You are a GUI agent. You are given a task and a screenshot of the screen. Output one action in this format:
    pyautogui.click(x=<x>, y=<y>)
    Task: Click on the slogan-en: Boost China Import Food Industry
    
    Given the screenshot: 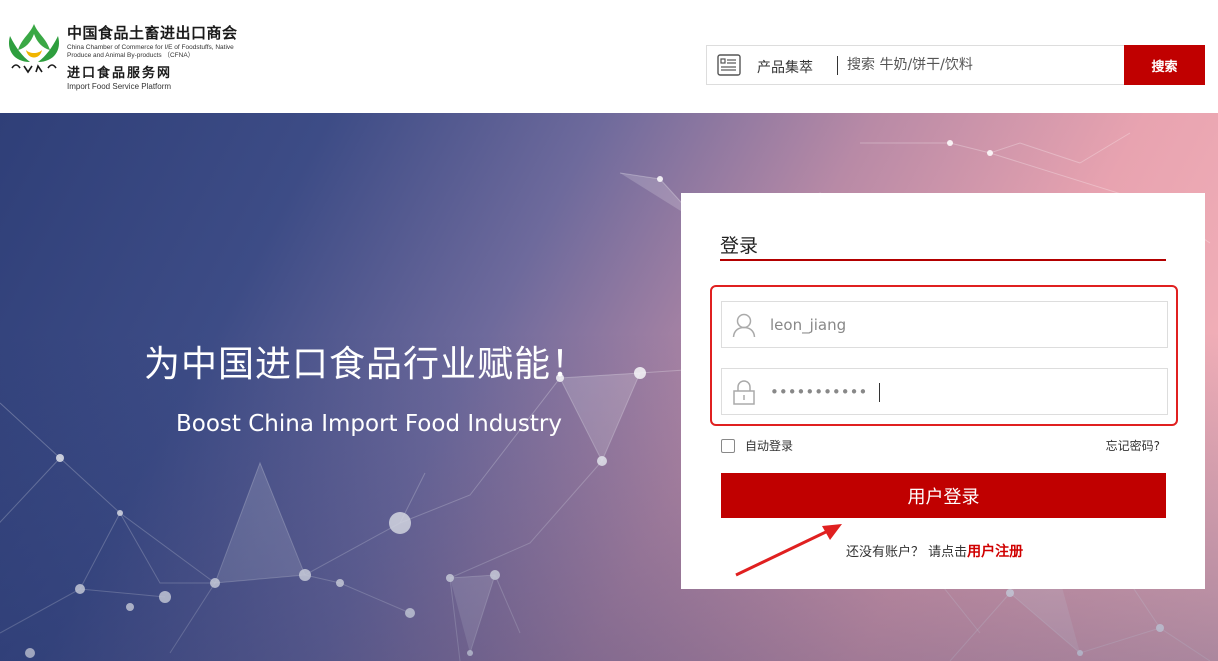 What is the action you would take?
    pyautogui.click(x=369, y=424)
    